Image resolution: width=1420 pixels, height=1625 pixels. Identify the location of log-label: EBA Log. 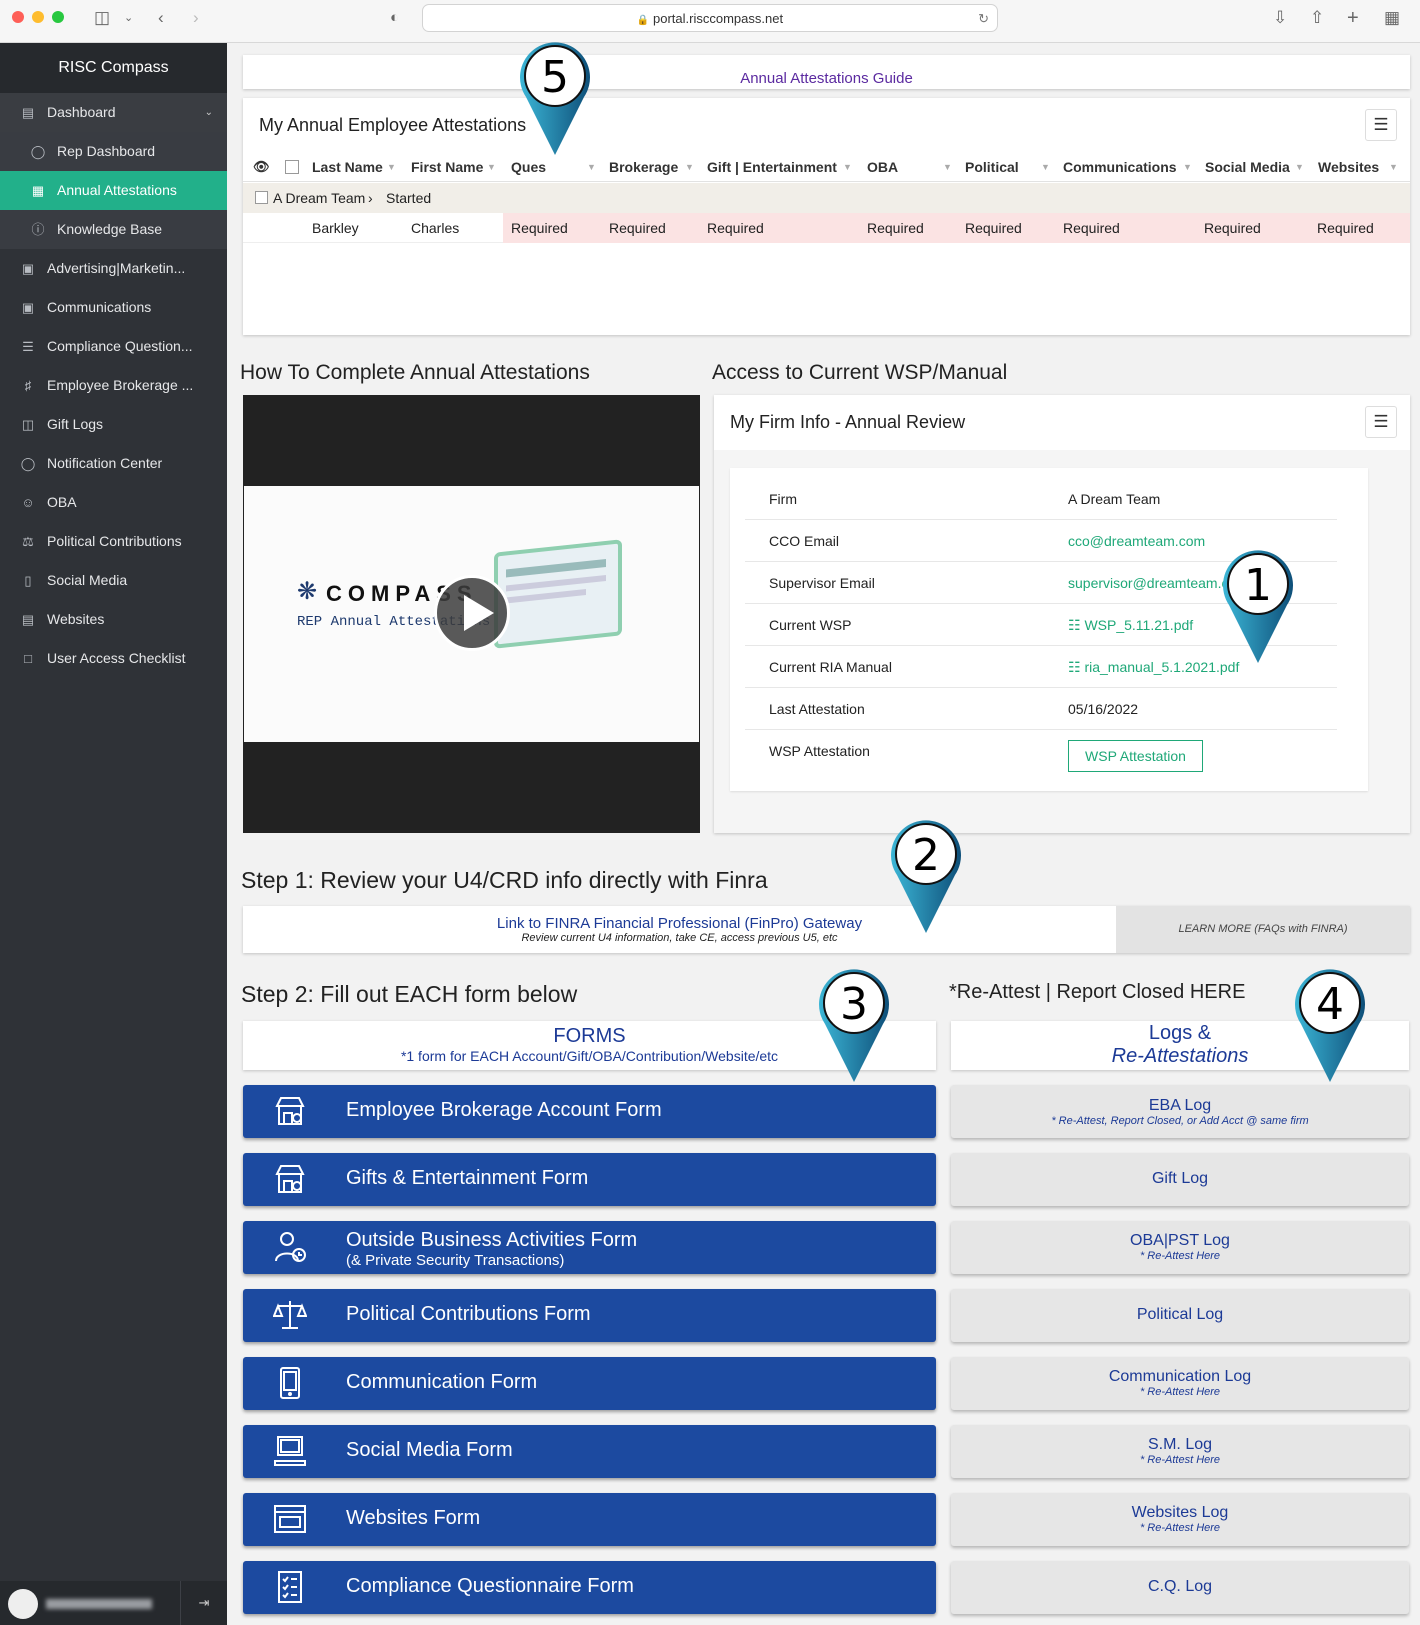
(1180, 1105).